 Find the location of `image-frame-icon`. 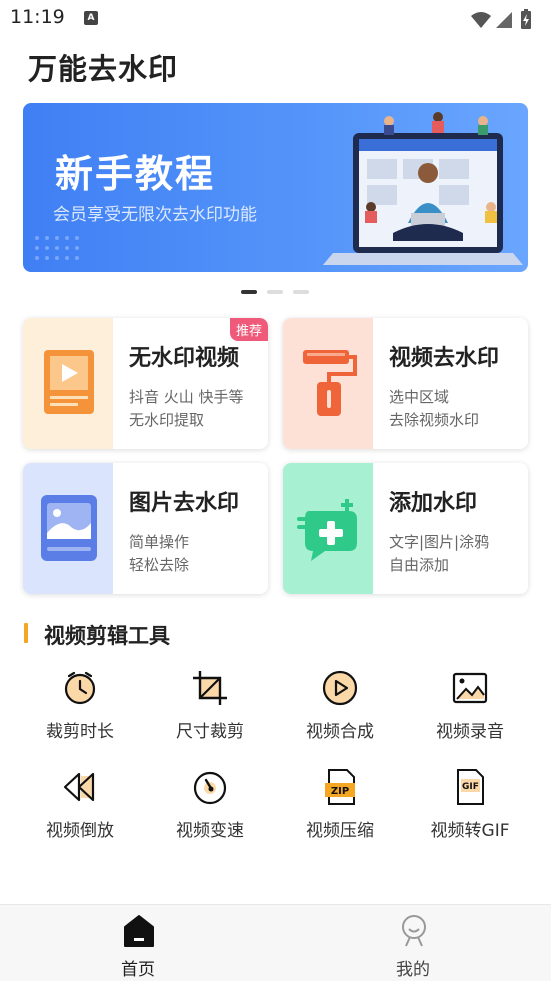

image-frame-icon is located at coordinates (470, 688).